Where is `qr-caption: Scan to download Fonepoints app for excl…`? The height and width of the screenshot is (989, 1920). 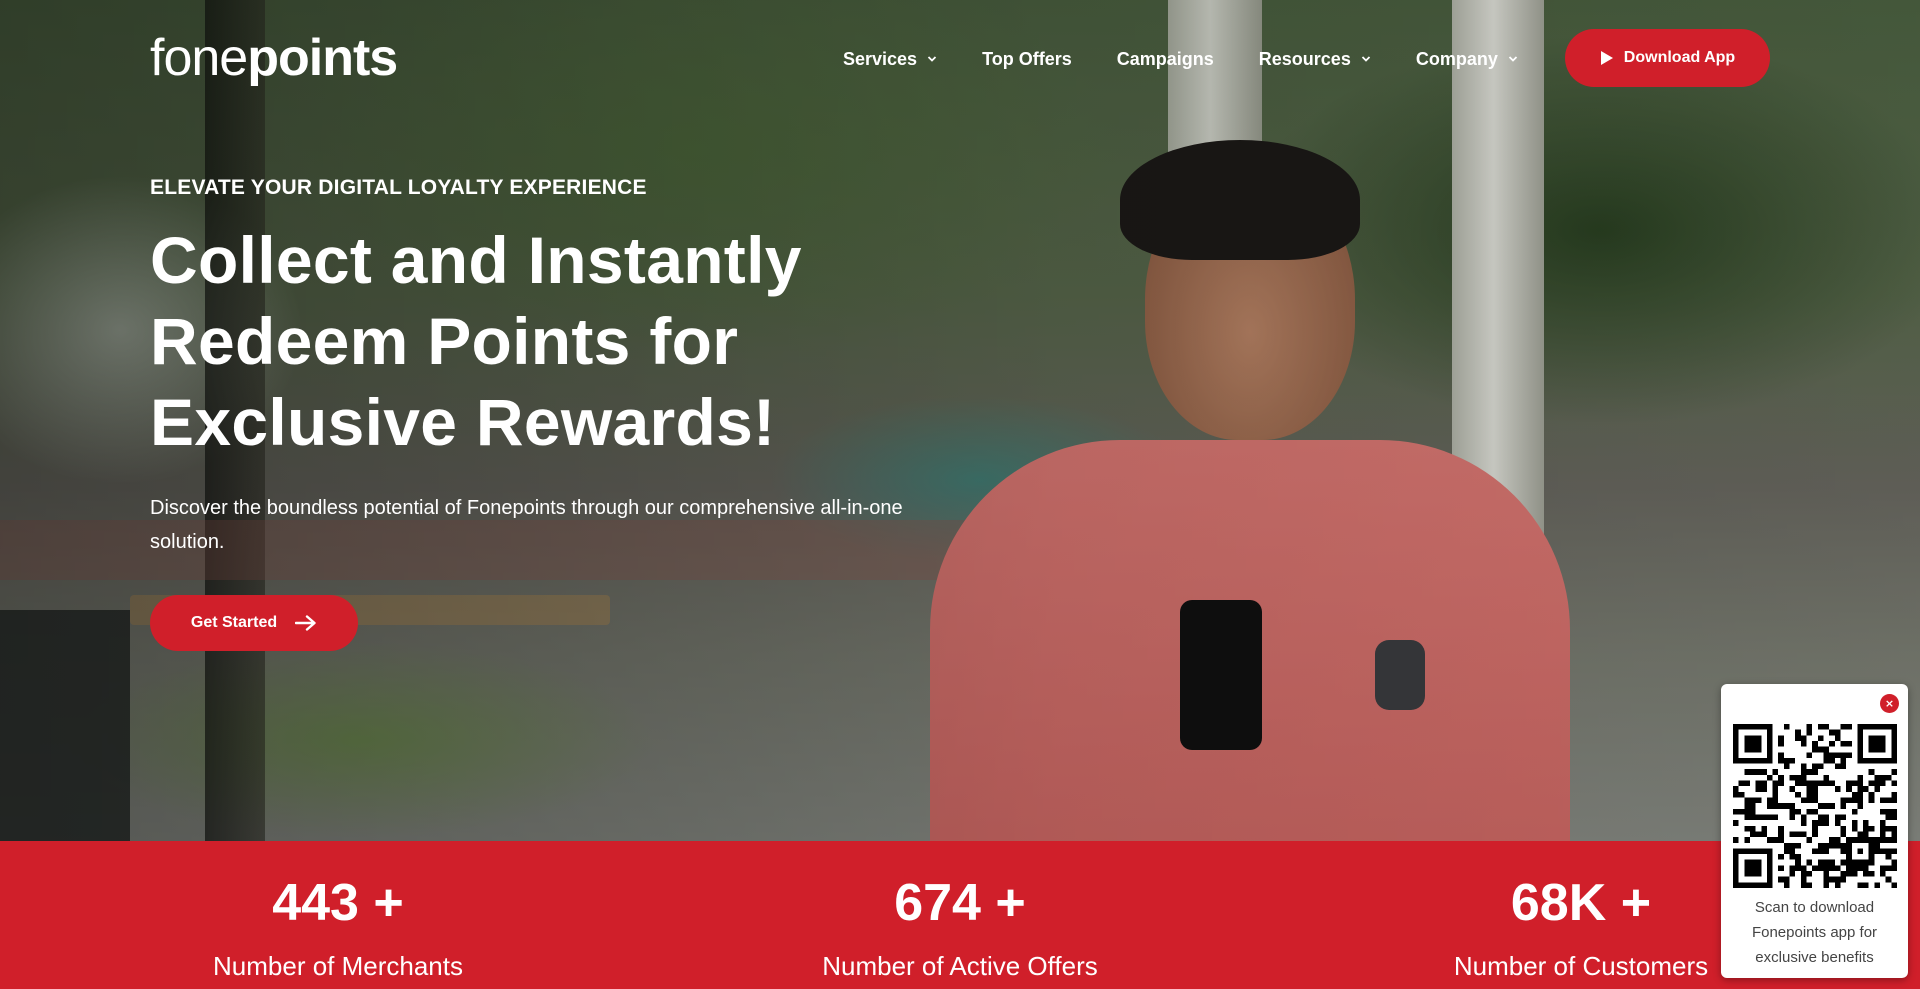 qr-caption: Scan to download Fonepoints app for excl… is located at coordinates (1814, 932).